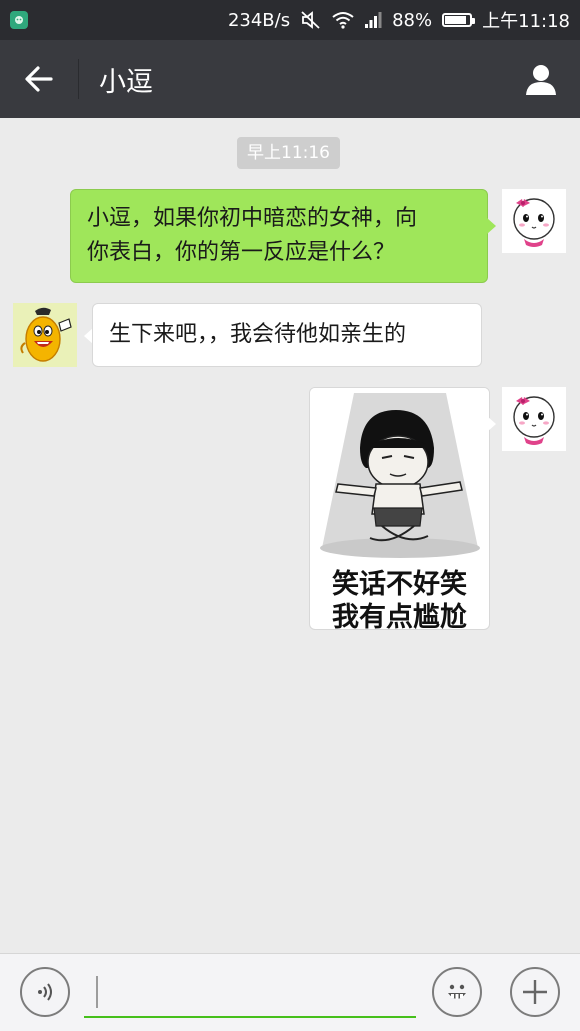  What do you see at coordinates (399, 616) in the screenshot?
I see `sticker-caption-line: 我有点尴尬` at bounding box center [399, 616].